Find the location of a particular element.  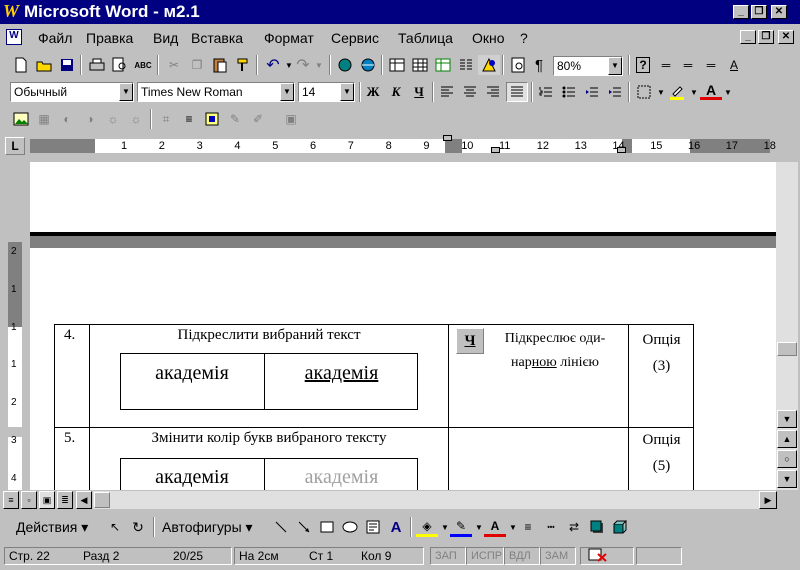

spelling-icon: ABC is located at coordinates (143, 65).